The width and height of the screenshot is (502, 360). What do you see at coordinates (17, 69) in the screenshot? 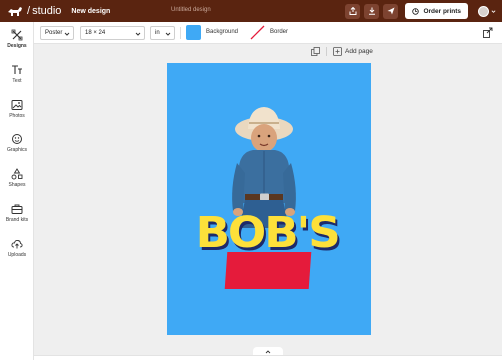
I see `text-icon` at bounding box center [17, 69].